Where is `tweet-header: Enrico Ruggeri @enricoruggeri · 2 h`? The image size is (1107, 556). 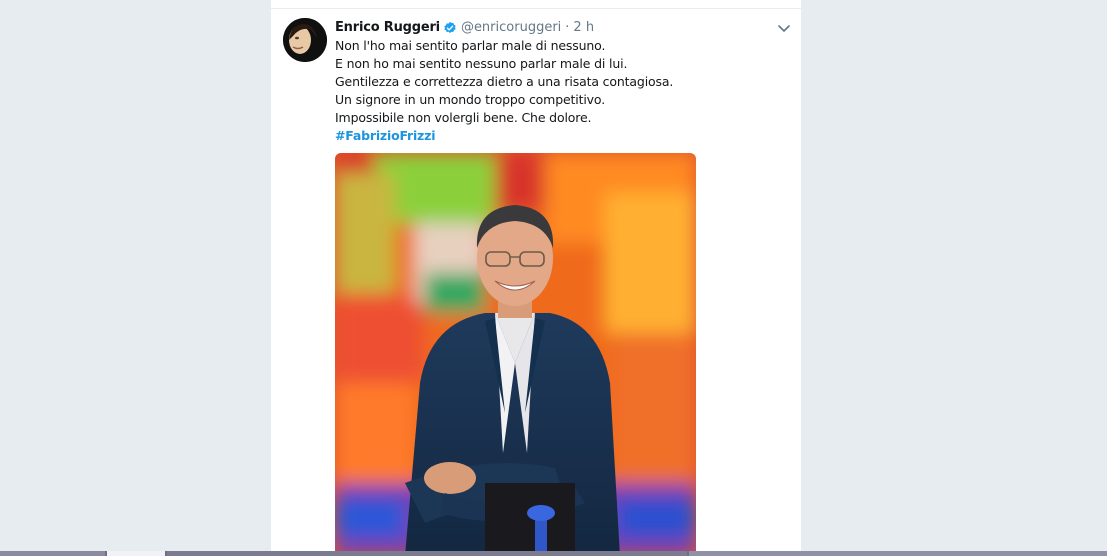
tweet-header: Enrico Ruggeri @enricoruggeri · 2 h is located at coordinates (464, 27).